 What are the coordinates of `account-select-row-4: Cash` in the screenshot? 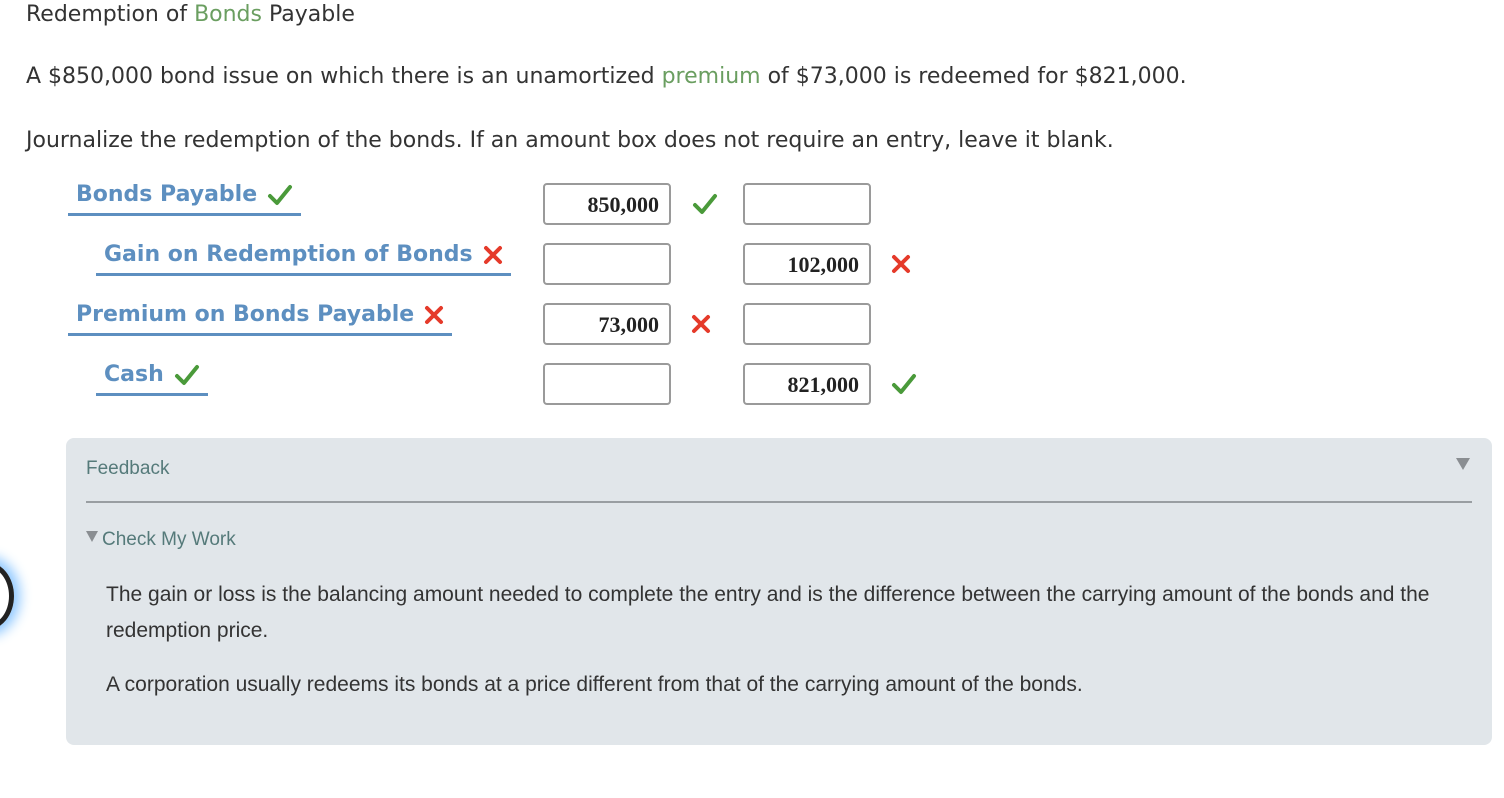 It's located at (152, 379).